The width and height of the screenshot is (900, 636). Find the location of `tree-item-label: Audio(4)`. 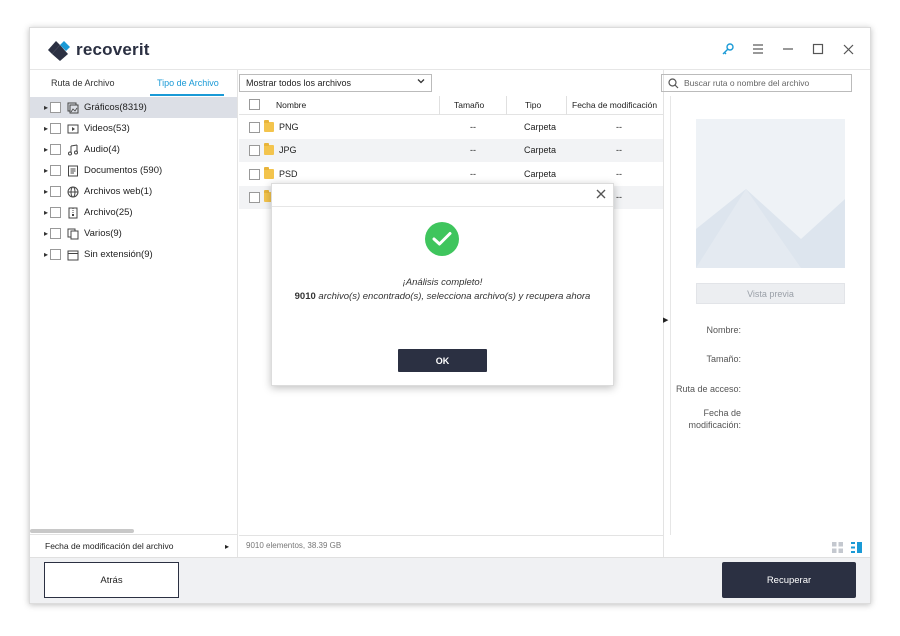

tree-item-label: Audio(4) is located at coordinates (102, 149).